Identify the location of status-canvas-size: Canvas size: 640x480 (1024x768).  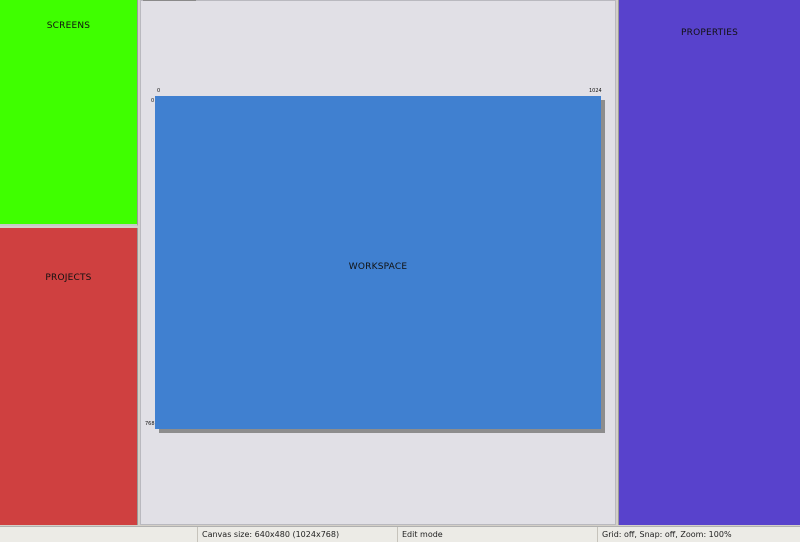
(297, 534).